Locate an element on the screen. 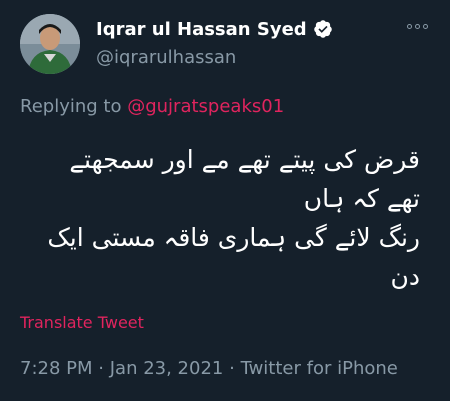 The width and height of the screenshot is (450, 401). name-row: Iqrar ul Hassan Syed is located at coordinates (214, 29).